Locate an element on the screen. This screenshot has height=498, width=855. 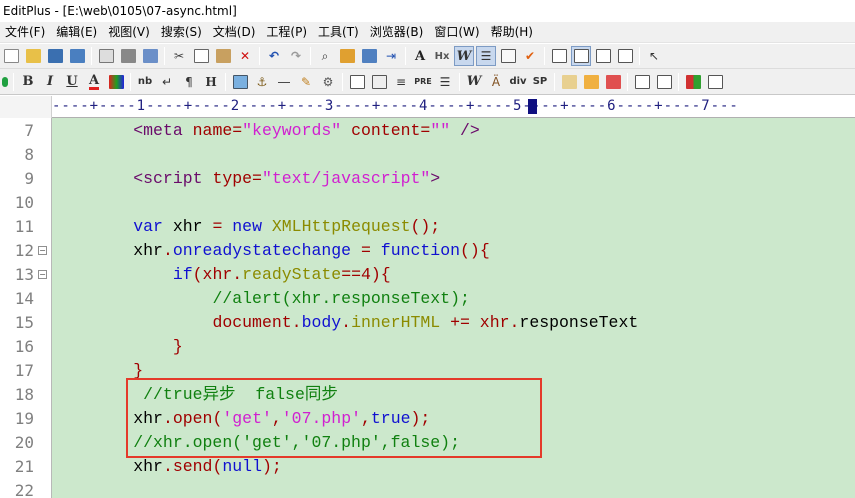
align-button: ≡ is located at coordinates (401, 82).